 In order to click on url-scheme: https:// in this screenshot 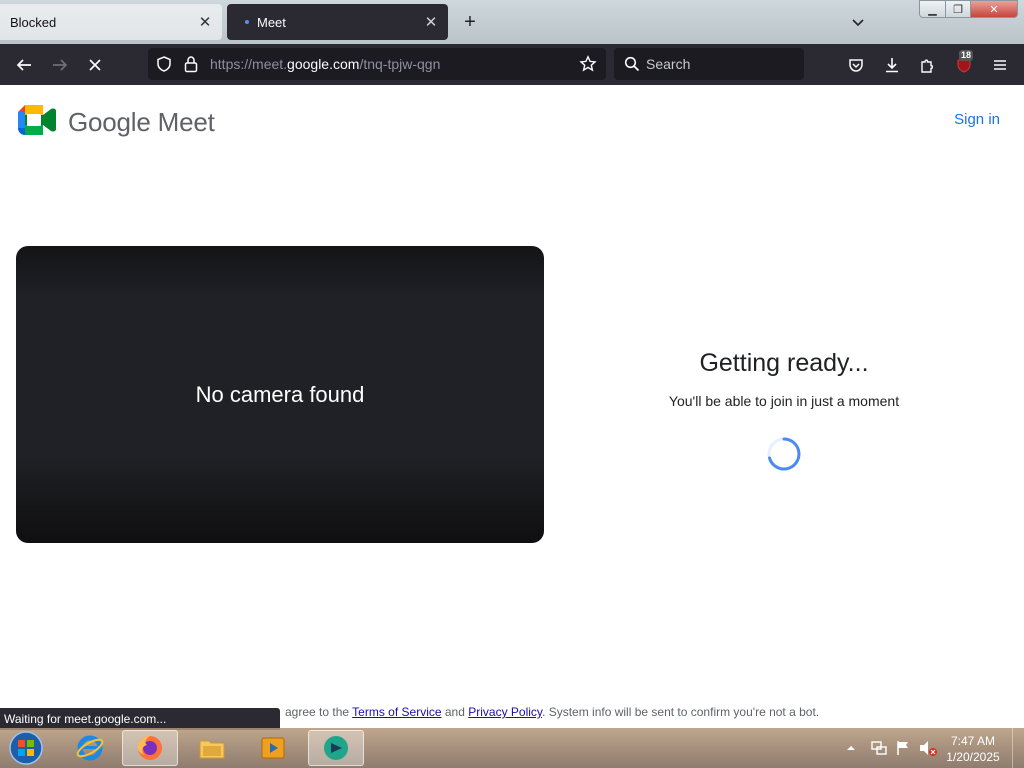, I will do `click(231, 64)`.